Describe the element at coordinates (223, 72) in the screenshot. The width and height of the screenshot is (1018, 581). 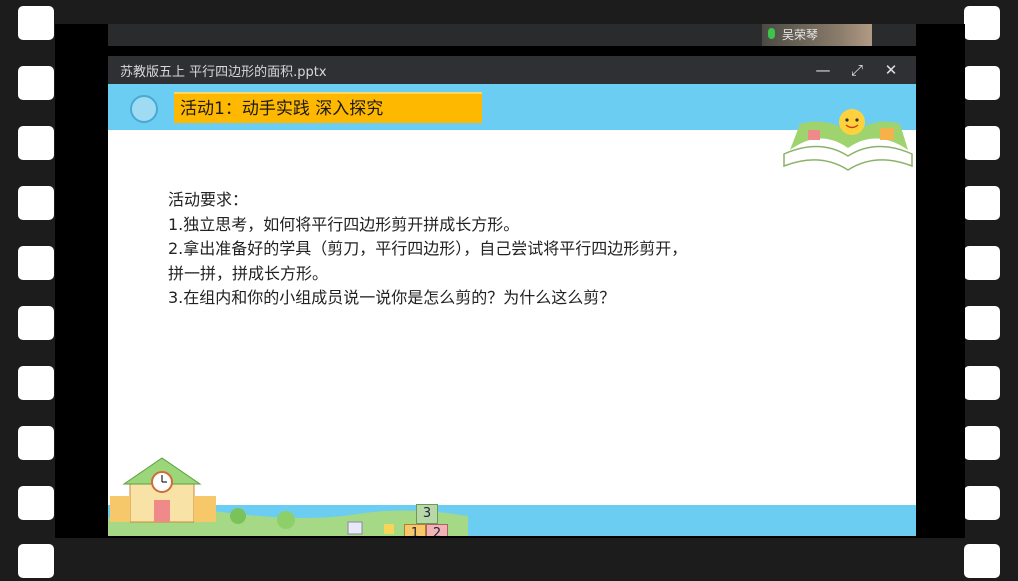
I see `window-title: 苏教版五上 平行四边形的面积.pptx` at that location.